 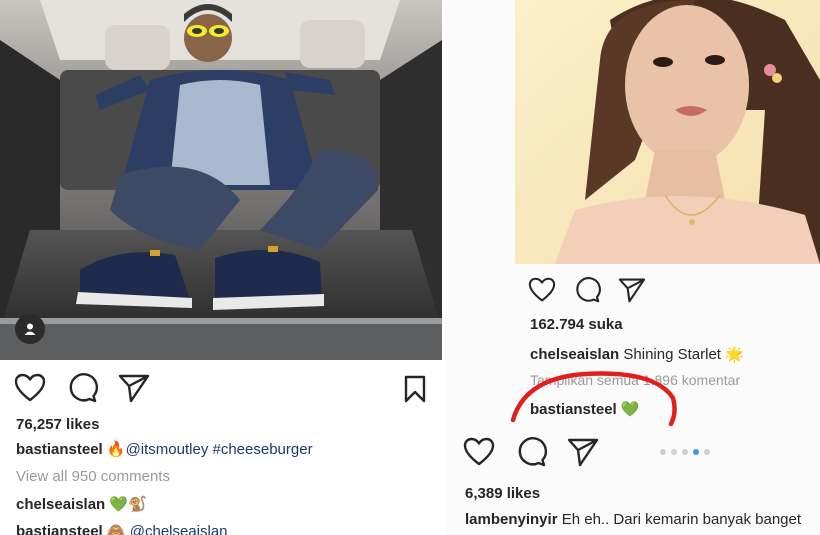 I want to click on comment-item: chelseaislan 💚🐒, so click(x=81, y=504).